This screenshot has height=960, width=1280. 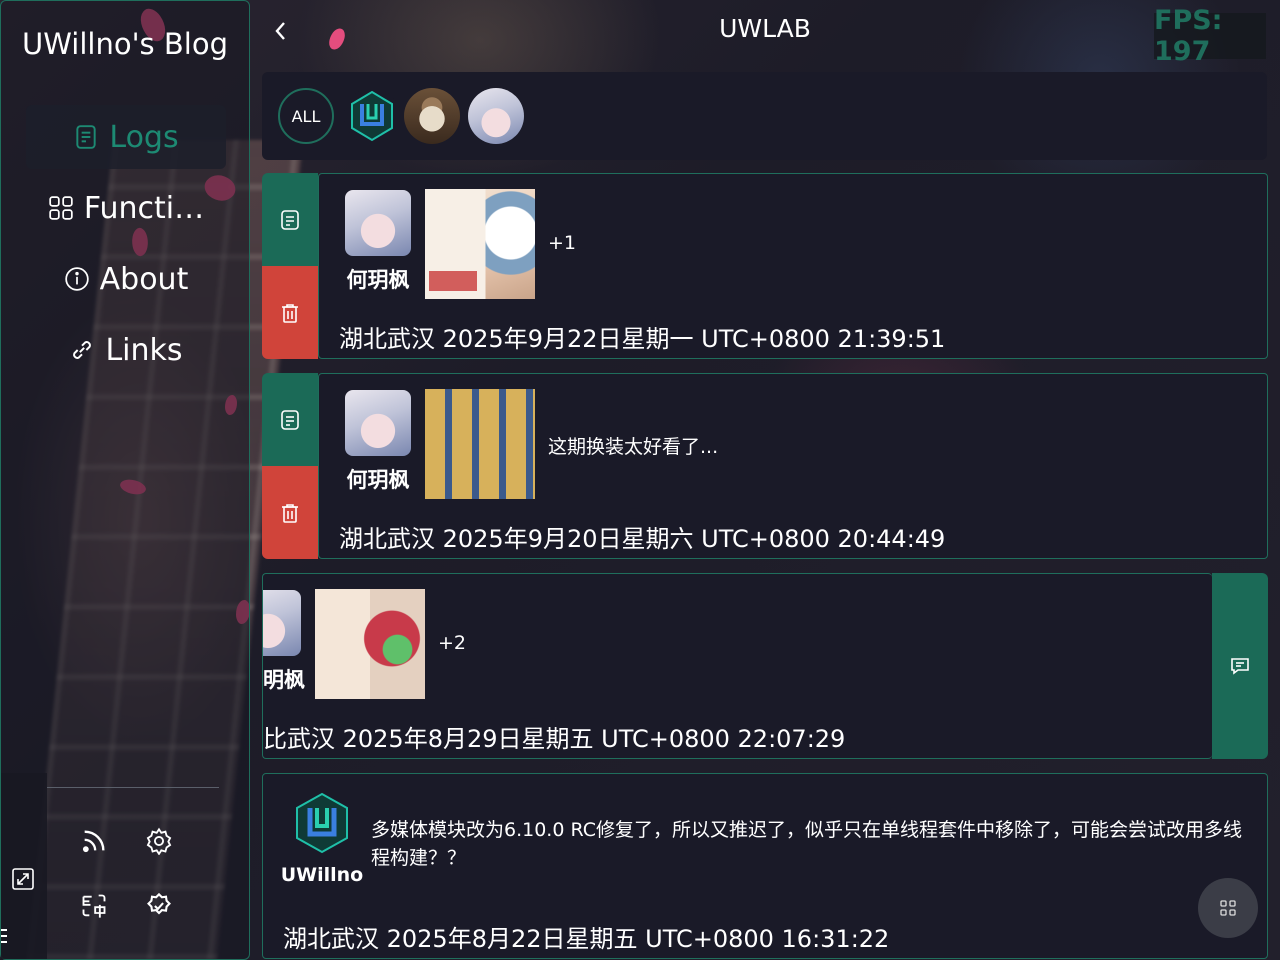 What do you see at coordinates (94, 841) in the screenshot?
I see `rss-icon` at bounding box center [94, 841].